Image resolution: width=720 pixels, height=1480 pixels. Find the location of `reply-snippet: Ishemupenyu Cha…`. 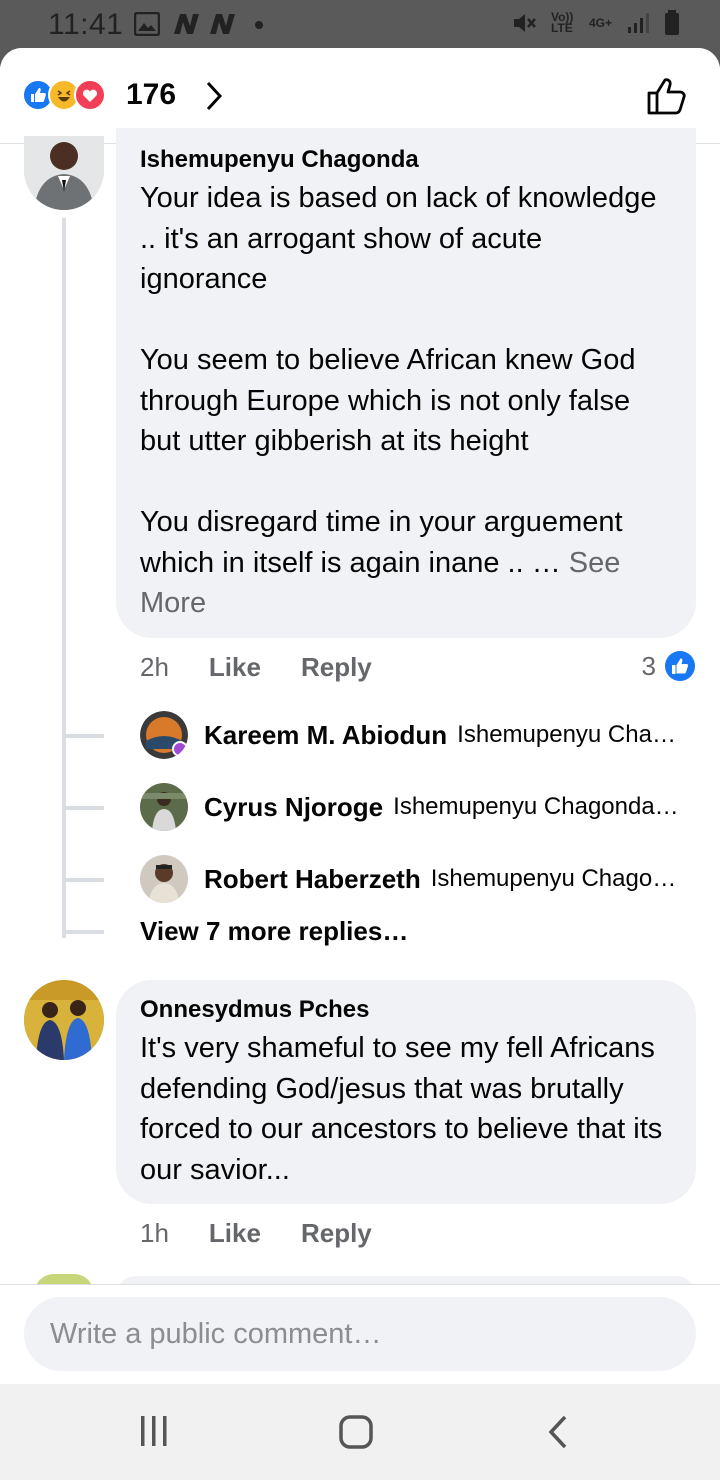

reply-snippet: Ishemupenyu Cha… is located at coordinates (566, 734).